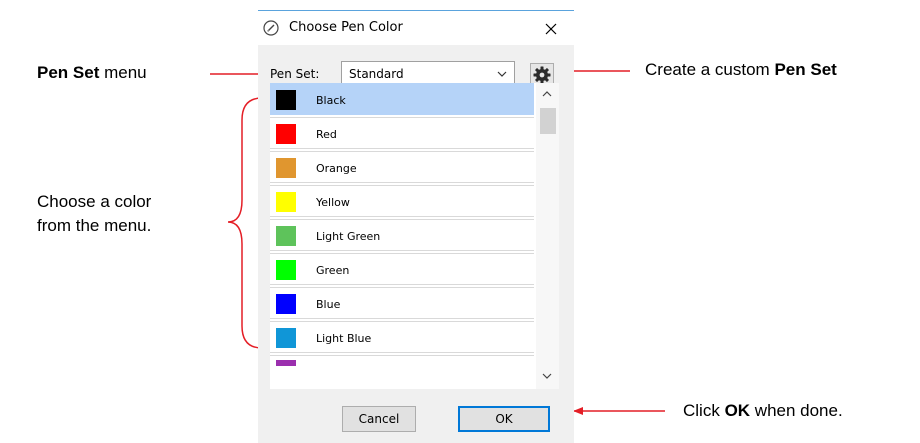  What do you see at coordinates (416, 28) in the screenshot?
I see `title-bar: Choose Pen Color` at bounding box center [416, 28].